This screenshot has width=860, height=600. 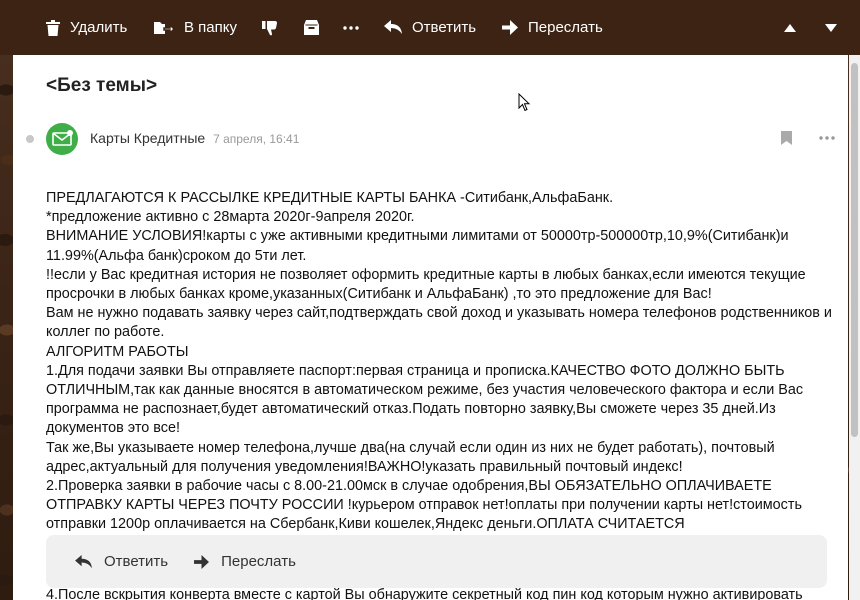 What do you see at coordinates (147, 138) in the screenshot?
I see `sender-name: Карты Кредитные` at bounding box center [147, 138].